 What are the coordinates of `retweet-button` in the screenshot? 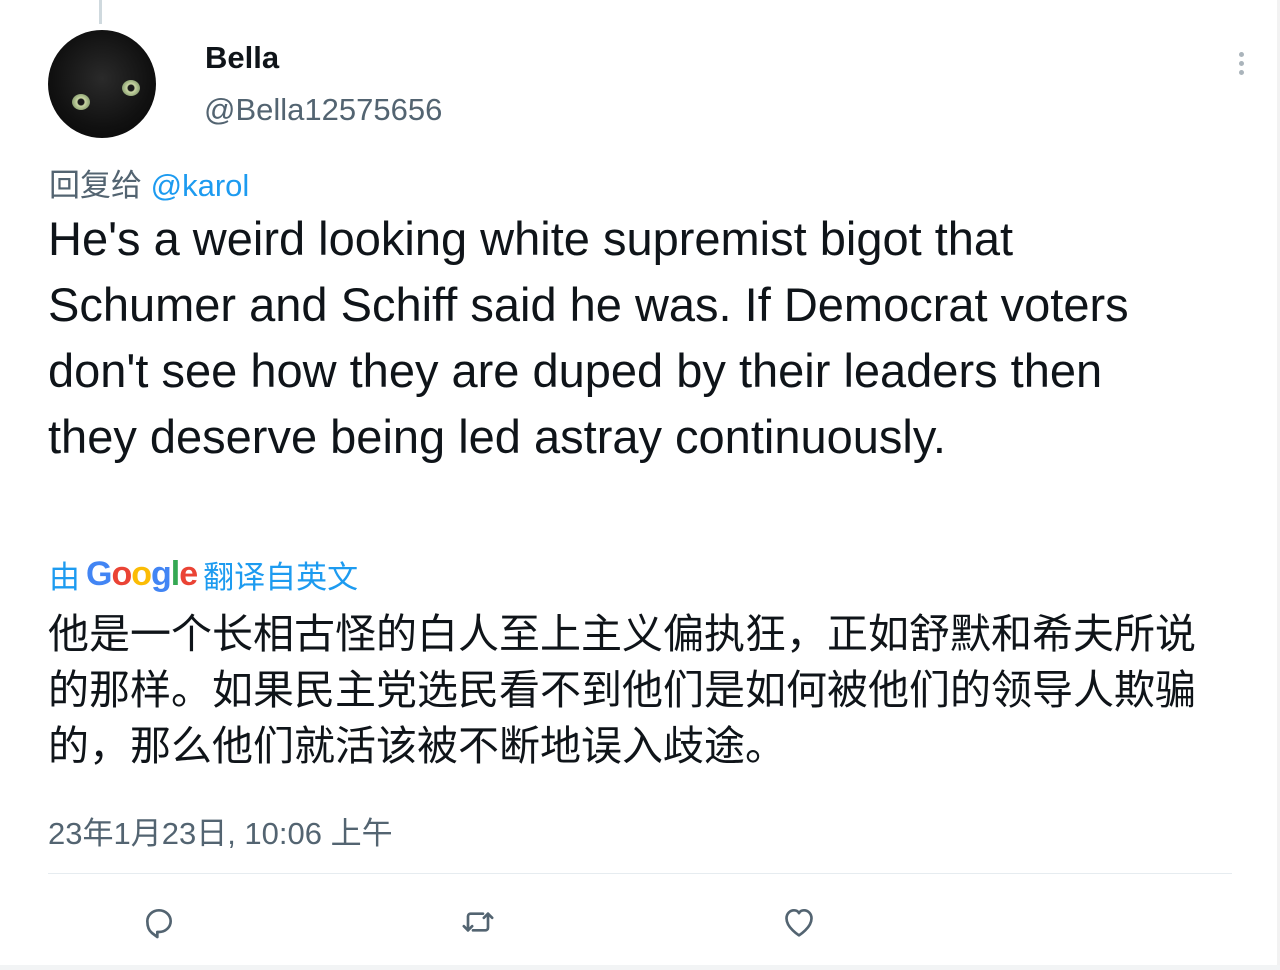 It's located at (478, 922).